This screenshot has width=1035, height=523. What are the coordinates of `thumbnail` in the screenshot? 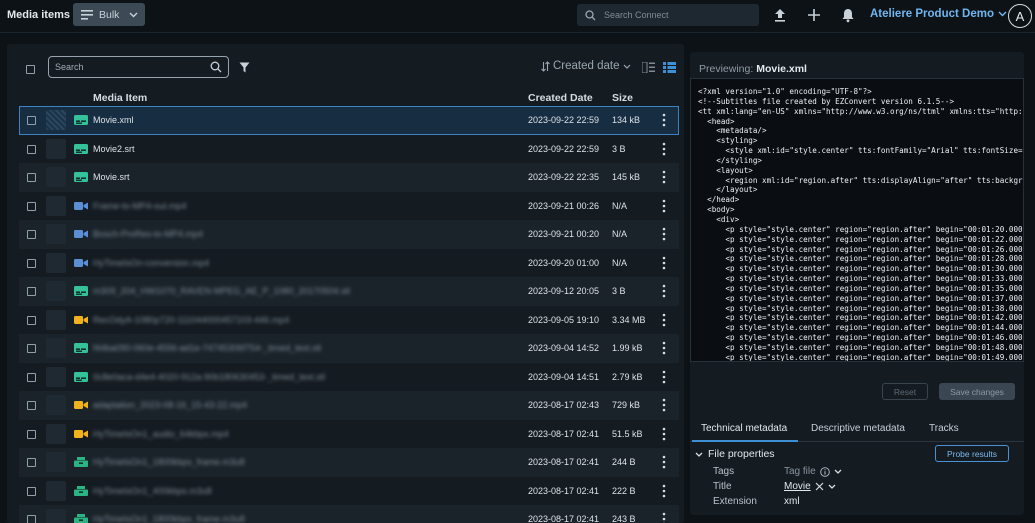 It's located at (56, 177).